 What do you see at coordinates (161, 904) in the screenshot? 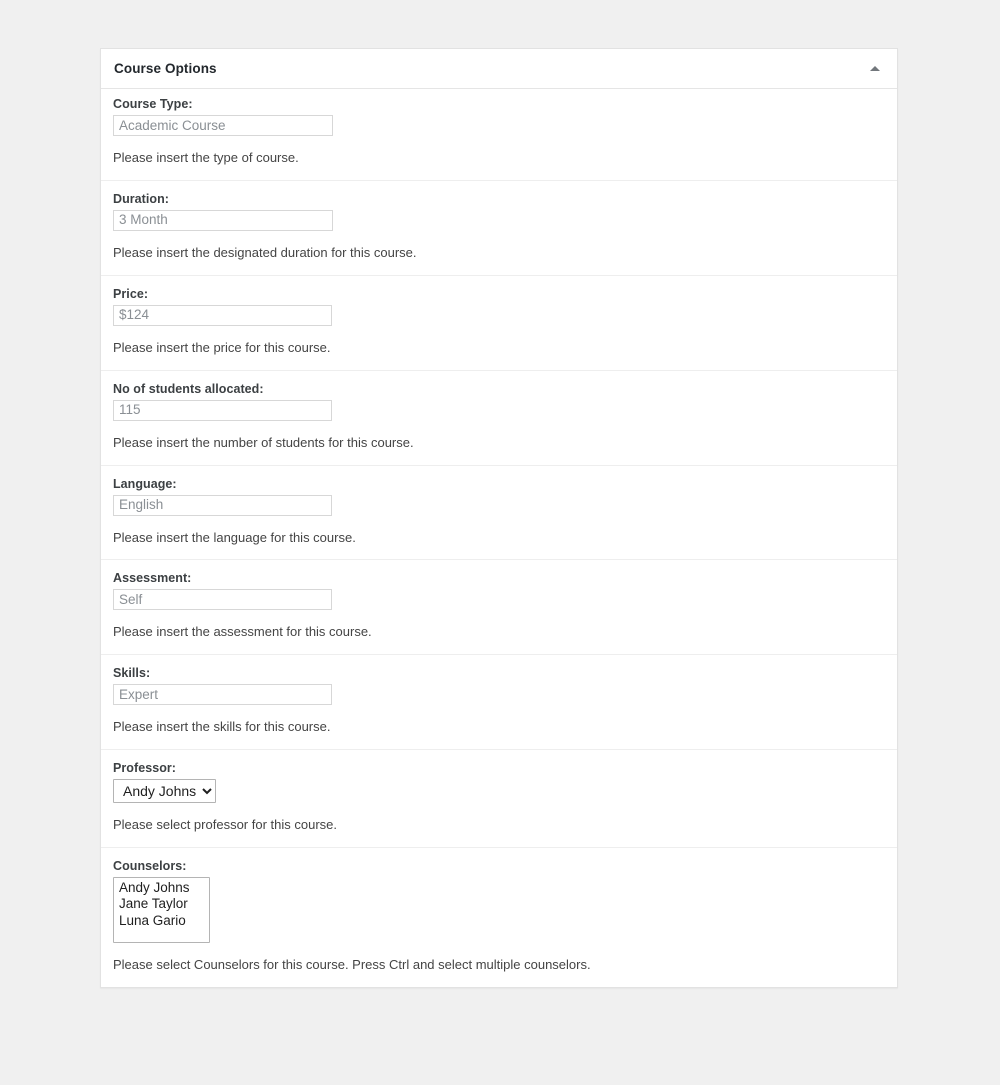
I see `counselor-option: Jane Taylor` at bounding box center [161, 904].